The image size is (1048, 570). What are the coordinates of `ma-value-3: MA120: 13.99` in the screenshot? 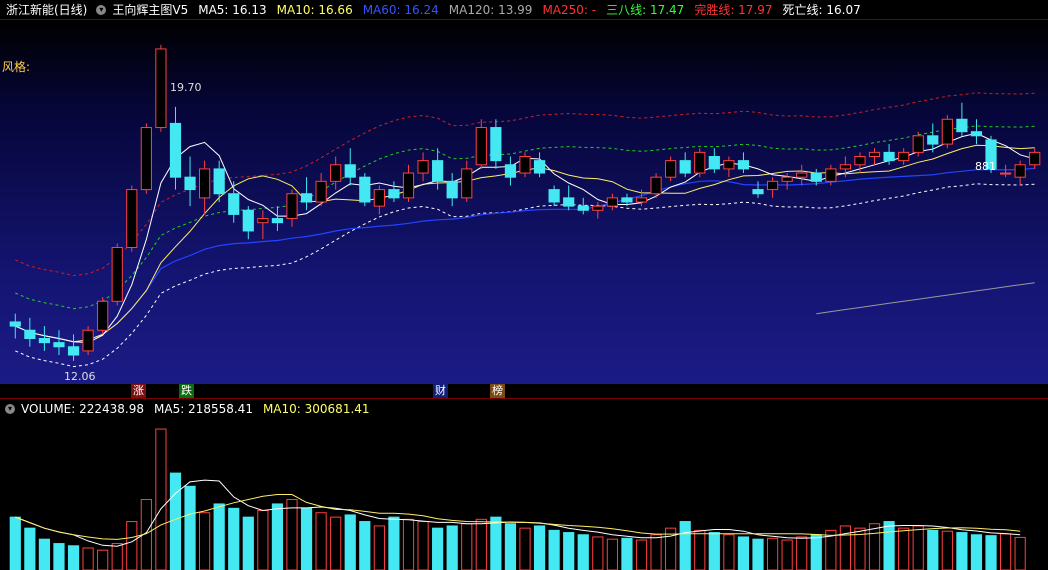 It's located at (490, 10).